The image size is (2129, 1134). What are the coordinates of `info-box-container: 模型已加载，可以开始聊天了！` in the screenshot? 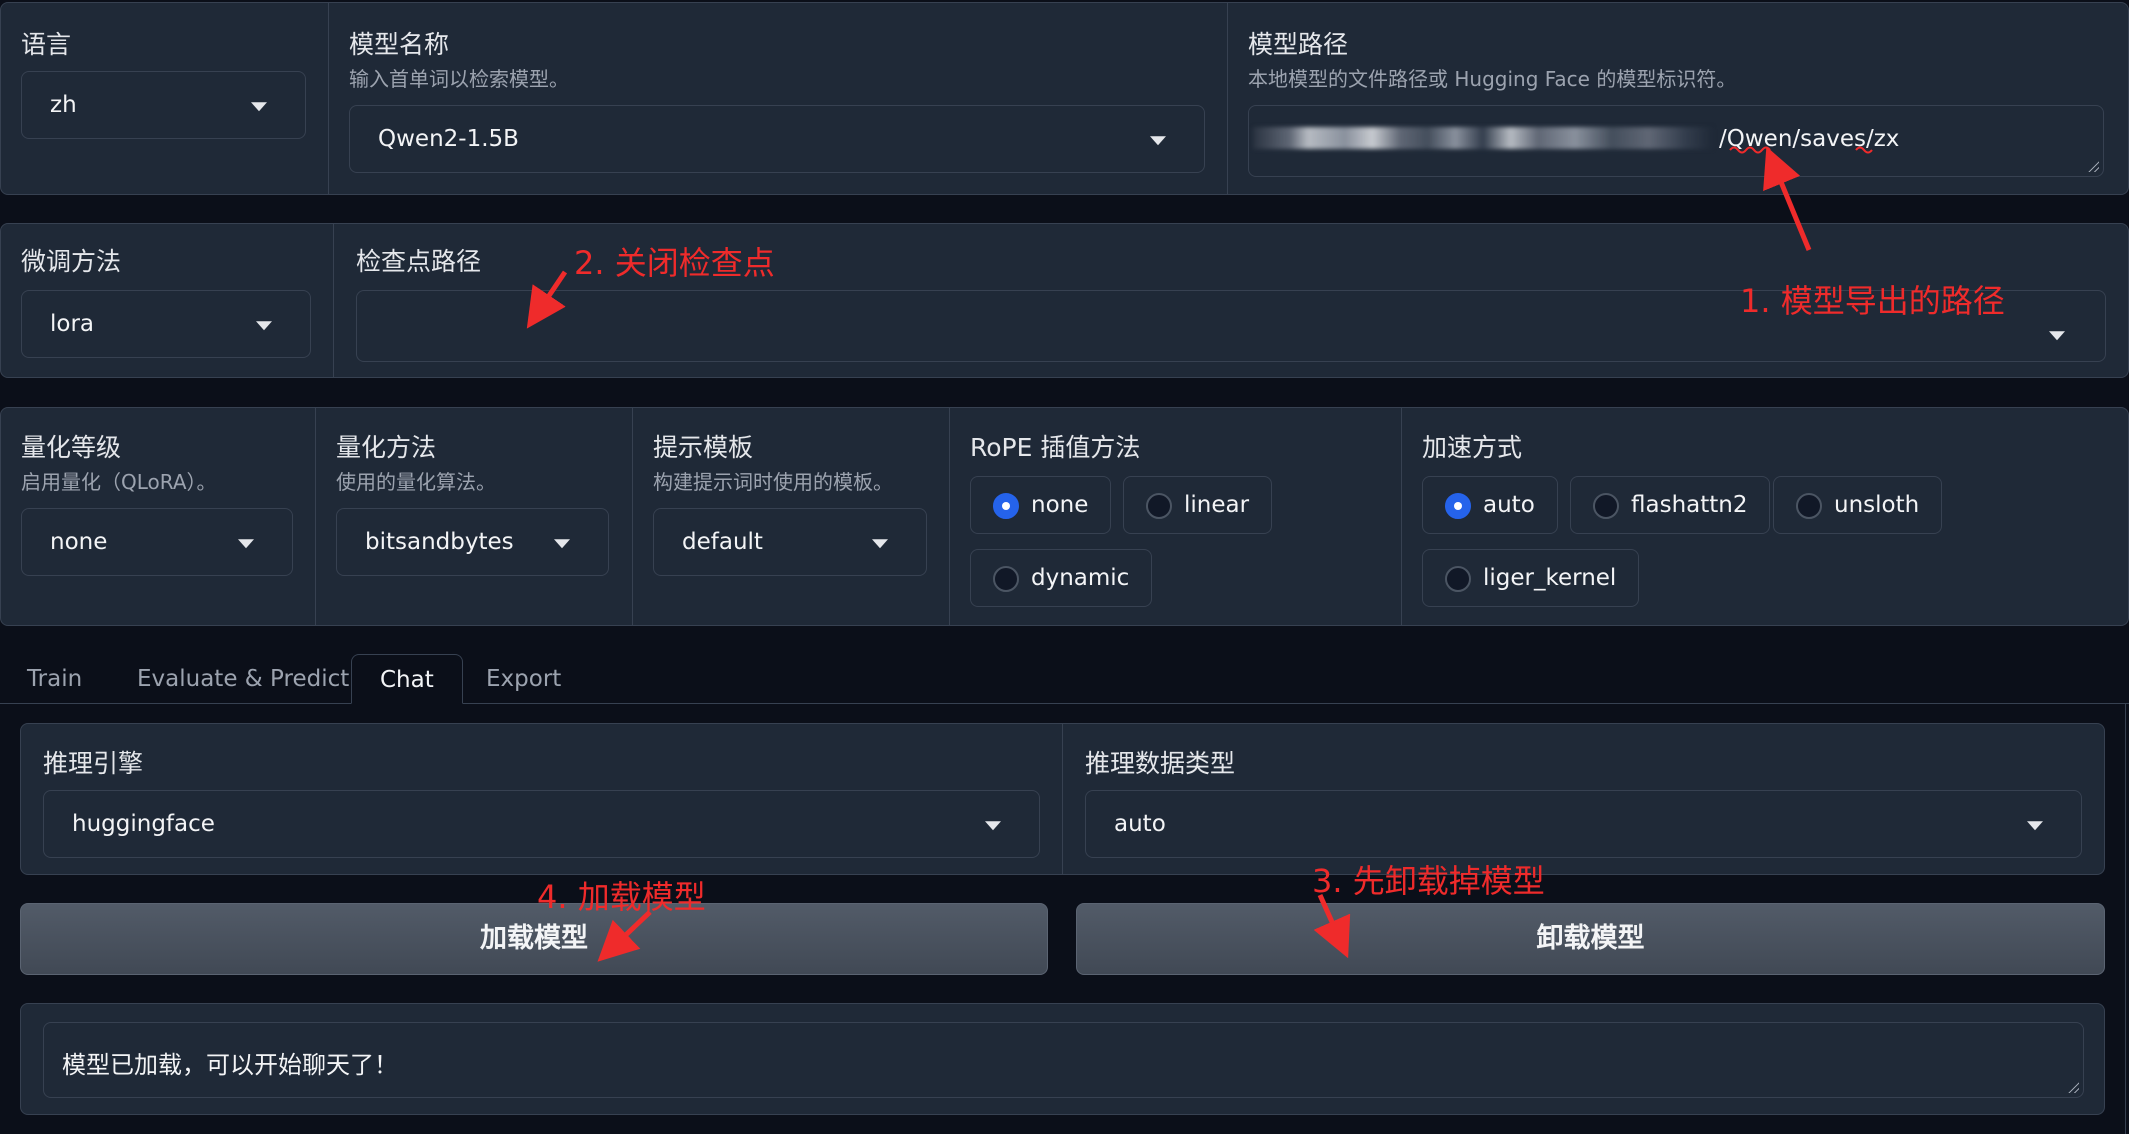 It's located at (1062, 1059).